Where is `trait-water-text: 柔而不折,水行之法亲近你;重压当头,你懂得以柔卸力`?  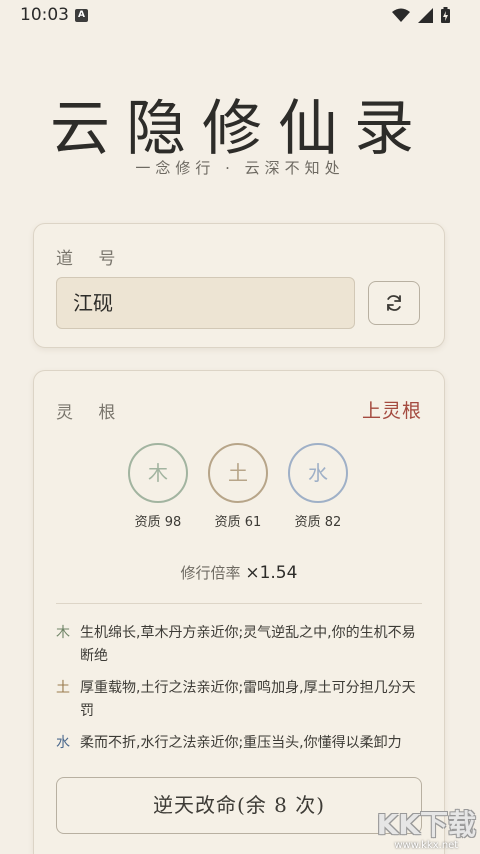
trait-water-text: 柔而不折,水行之法亲近你;重压当头,你懂得以柔卸力 is located at coordinates (241, 743).